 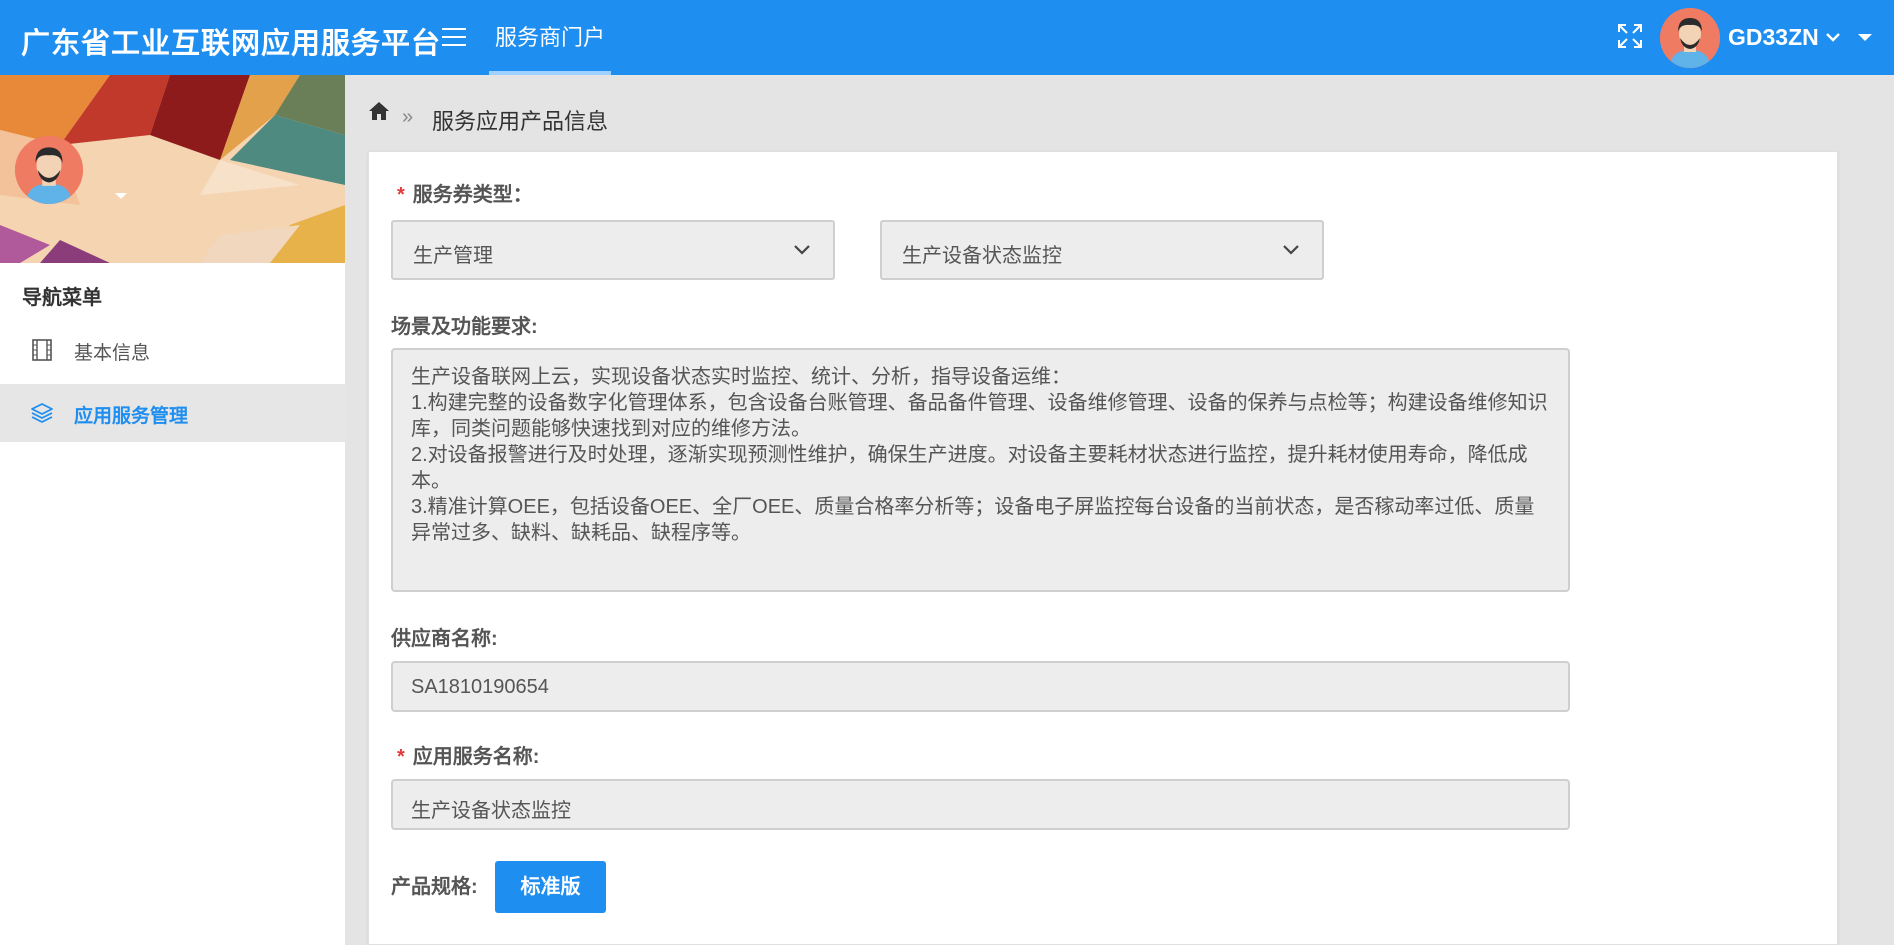 I want to click on sidebar-avatar, so click(x=49, y=170).